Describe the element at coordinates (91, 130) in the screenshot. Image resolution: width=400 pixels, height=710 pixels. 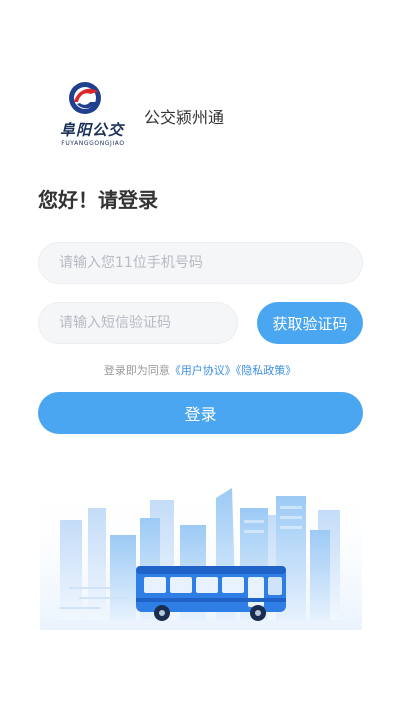
I see `logo-text: 阜阳公交` at that location.